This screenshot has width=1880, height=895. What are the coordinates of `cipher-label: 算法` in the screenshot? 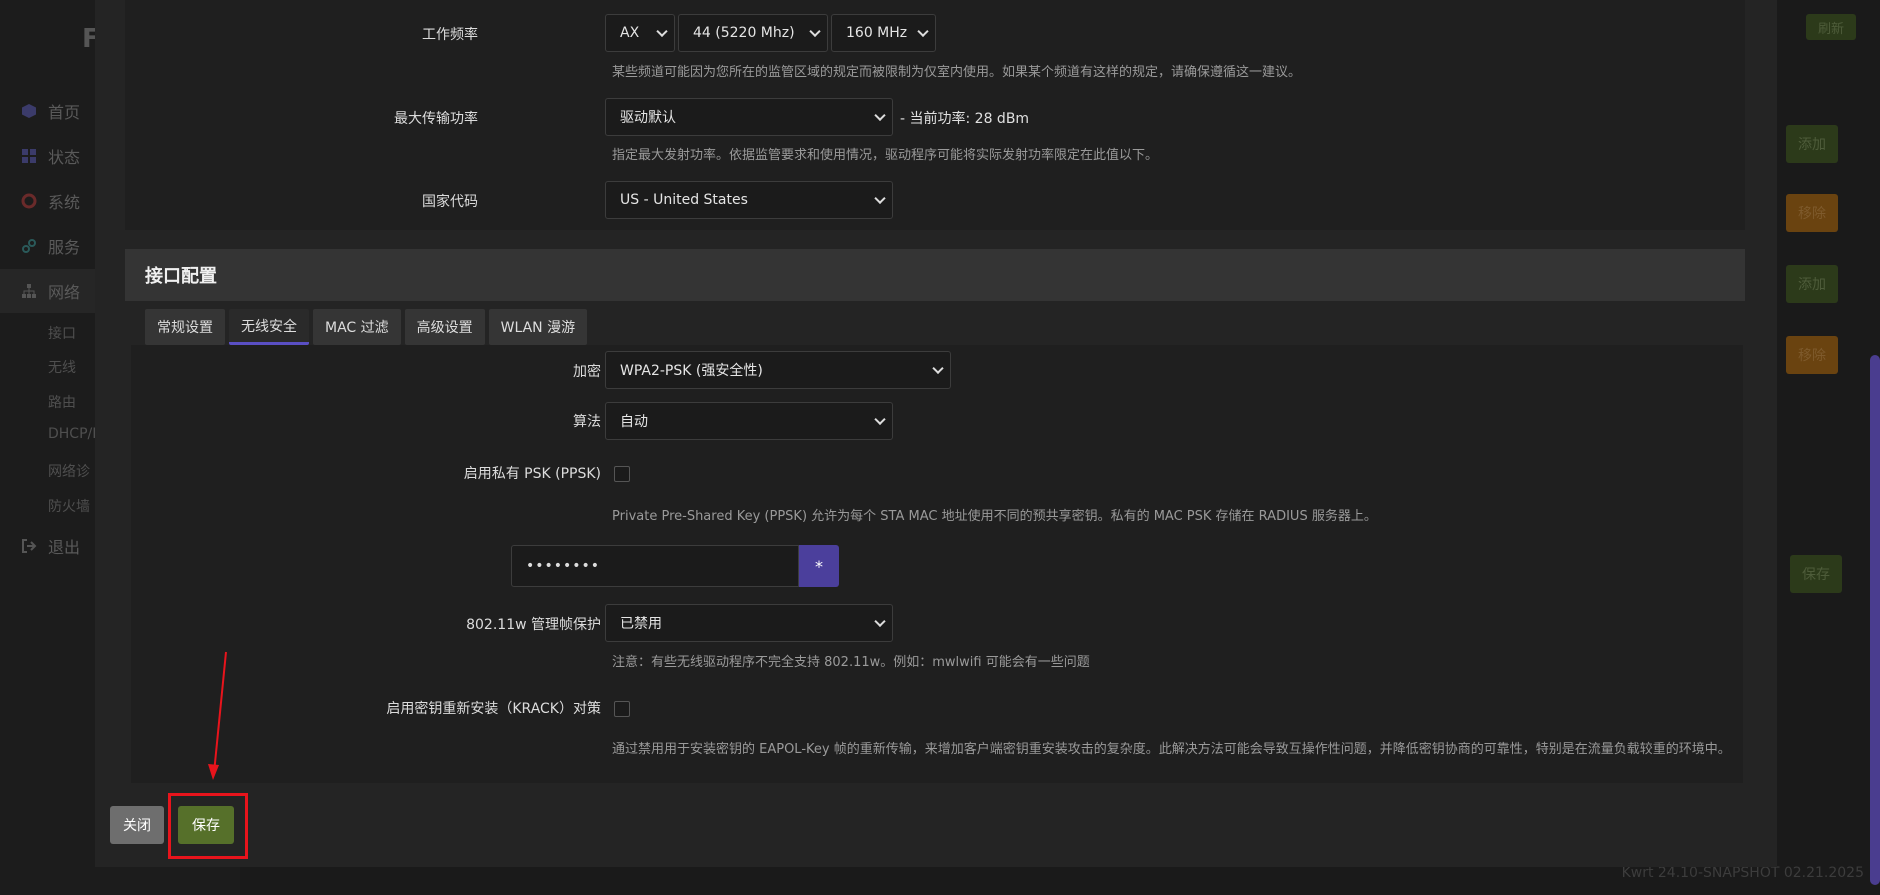 It's located at (587, 422).